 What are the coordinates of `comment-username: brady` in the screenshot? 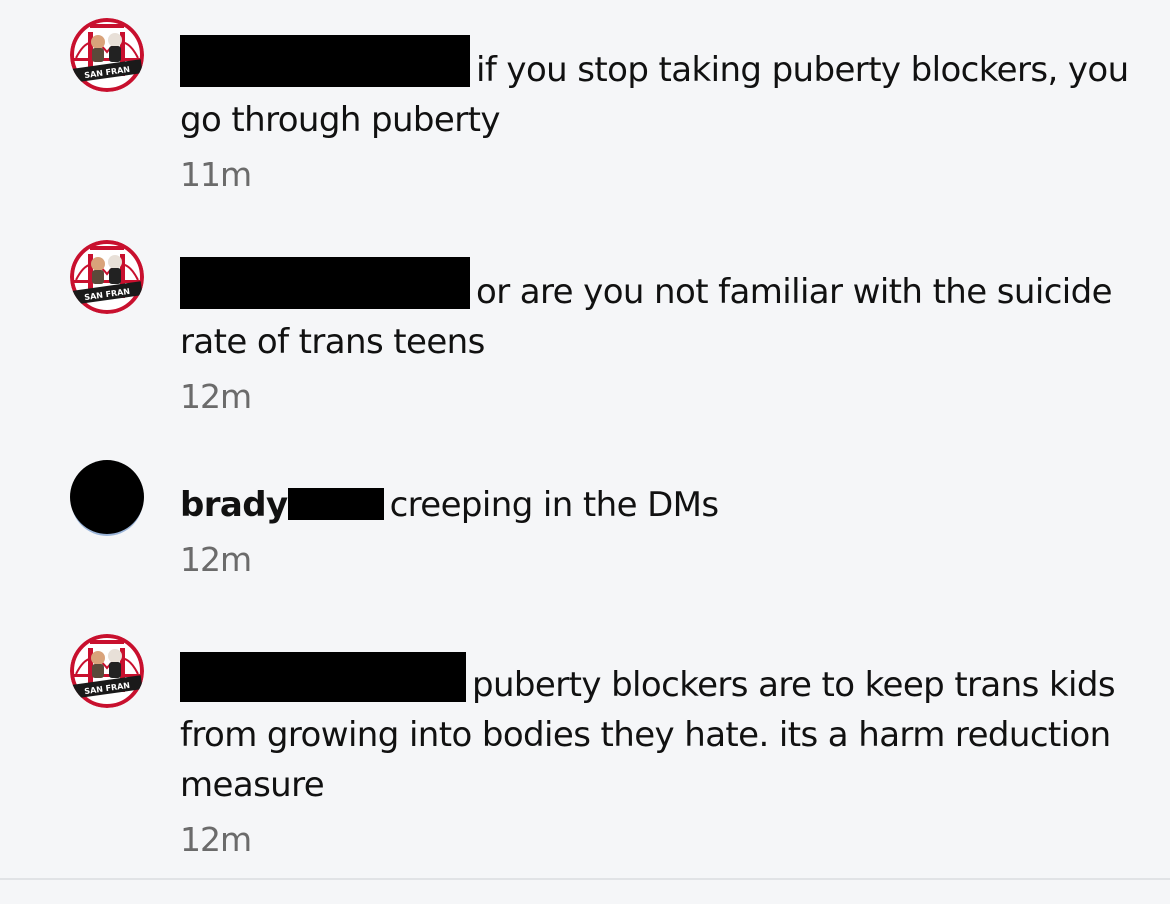 It's located at (234, 505).